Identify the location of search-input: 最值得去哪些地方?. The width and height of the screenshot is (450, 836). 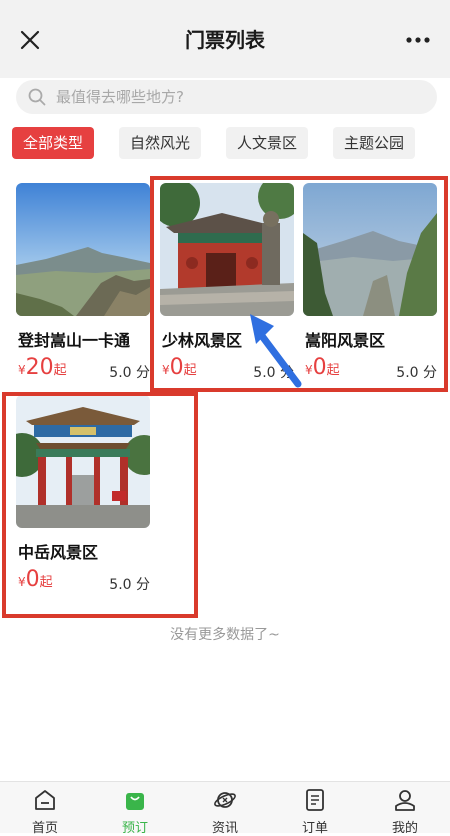
(226, 97).